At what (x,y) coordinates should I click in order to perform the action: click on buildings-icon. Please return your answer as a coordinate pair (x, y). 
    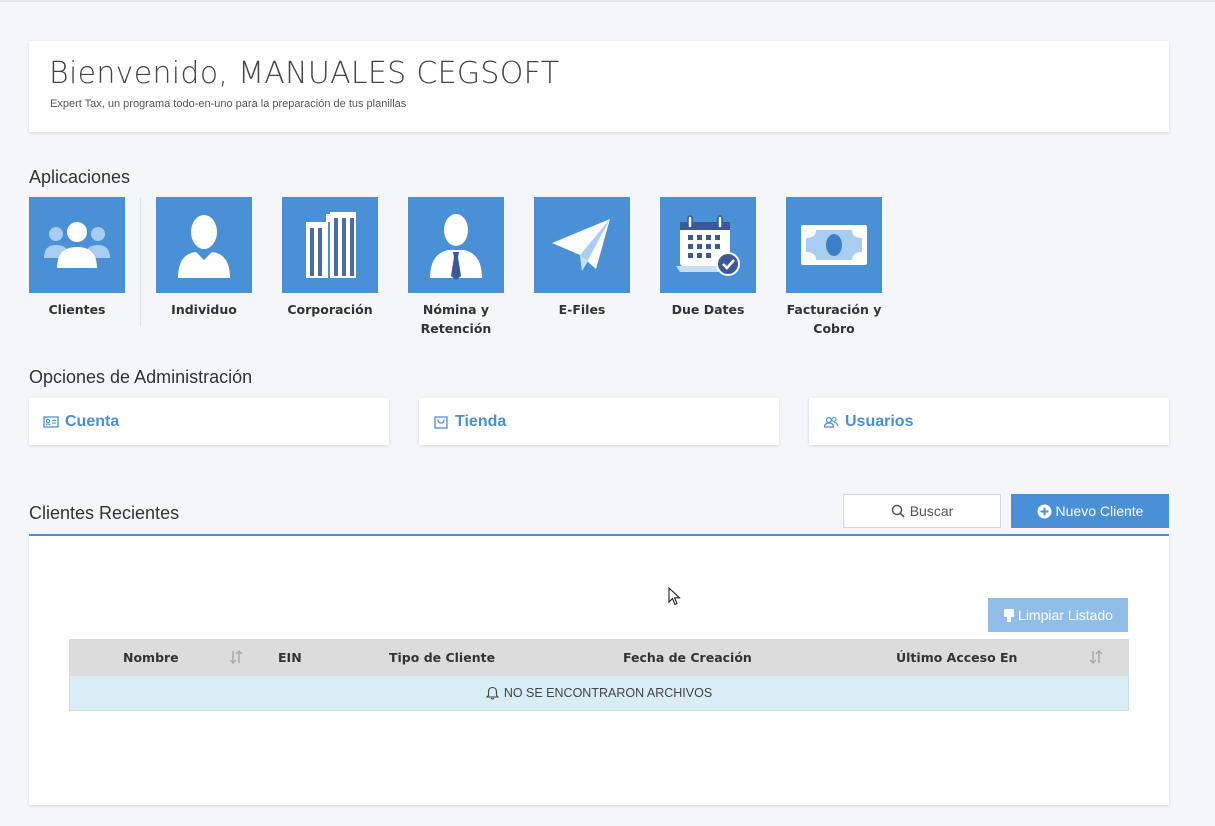
    Looking at the image, I should click on (331, 245).